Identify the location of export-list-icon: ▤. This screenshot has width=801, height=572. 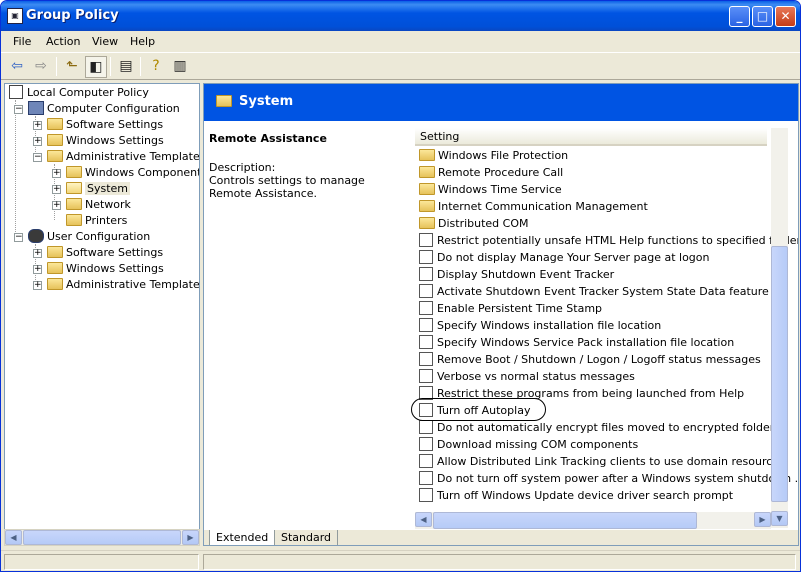
(126, 67).